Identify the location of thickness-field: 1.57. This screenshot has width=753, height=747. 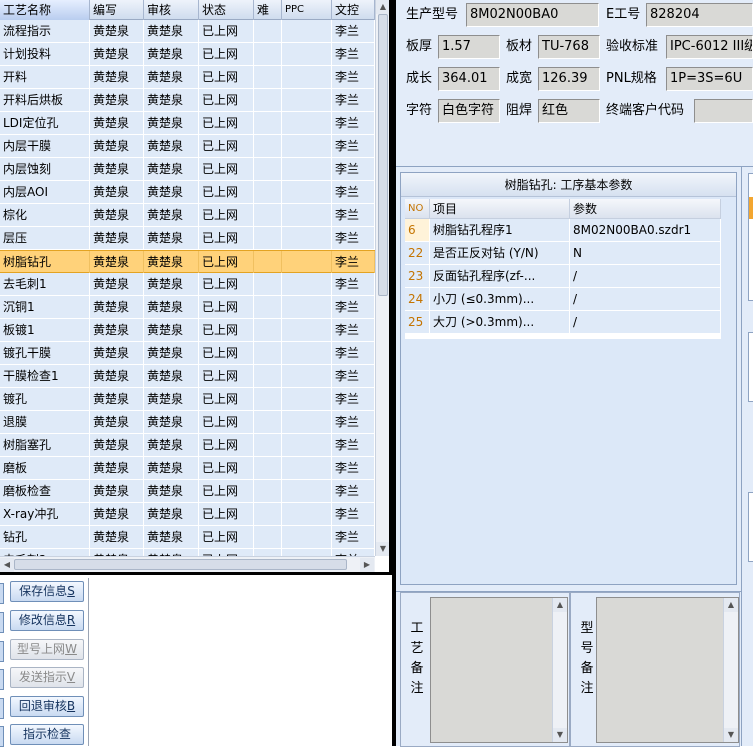
(469, 47).